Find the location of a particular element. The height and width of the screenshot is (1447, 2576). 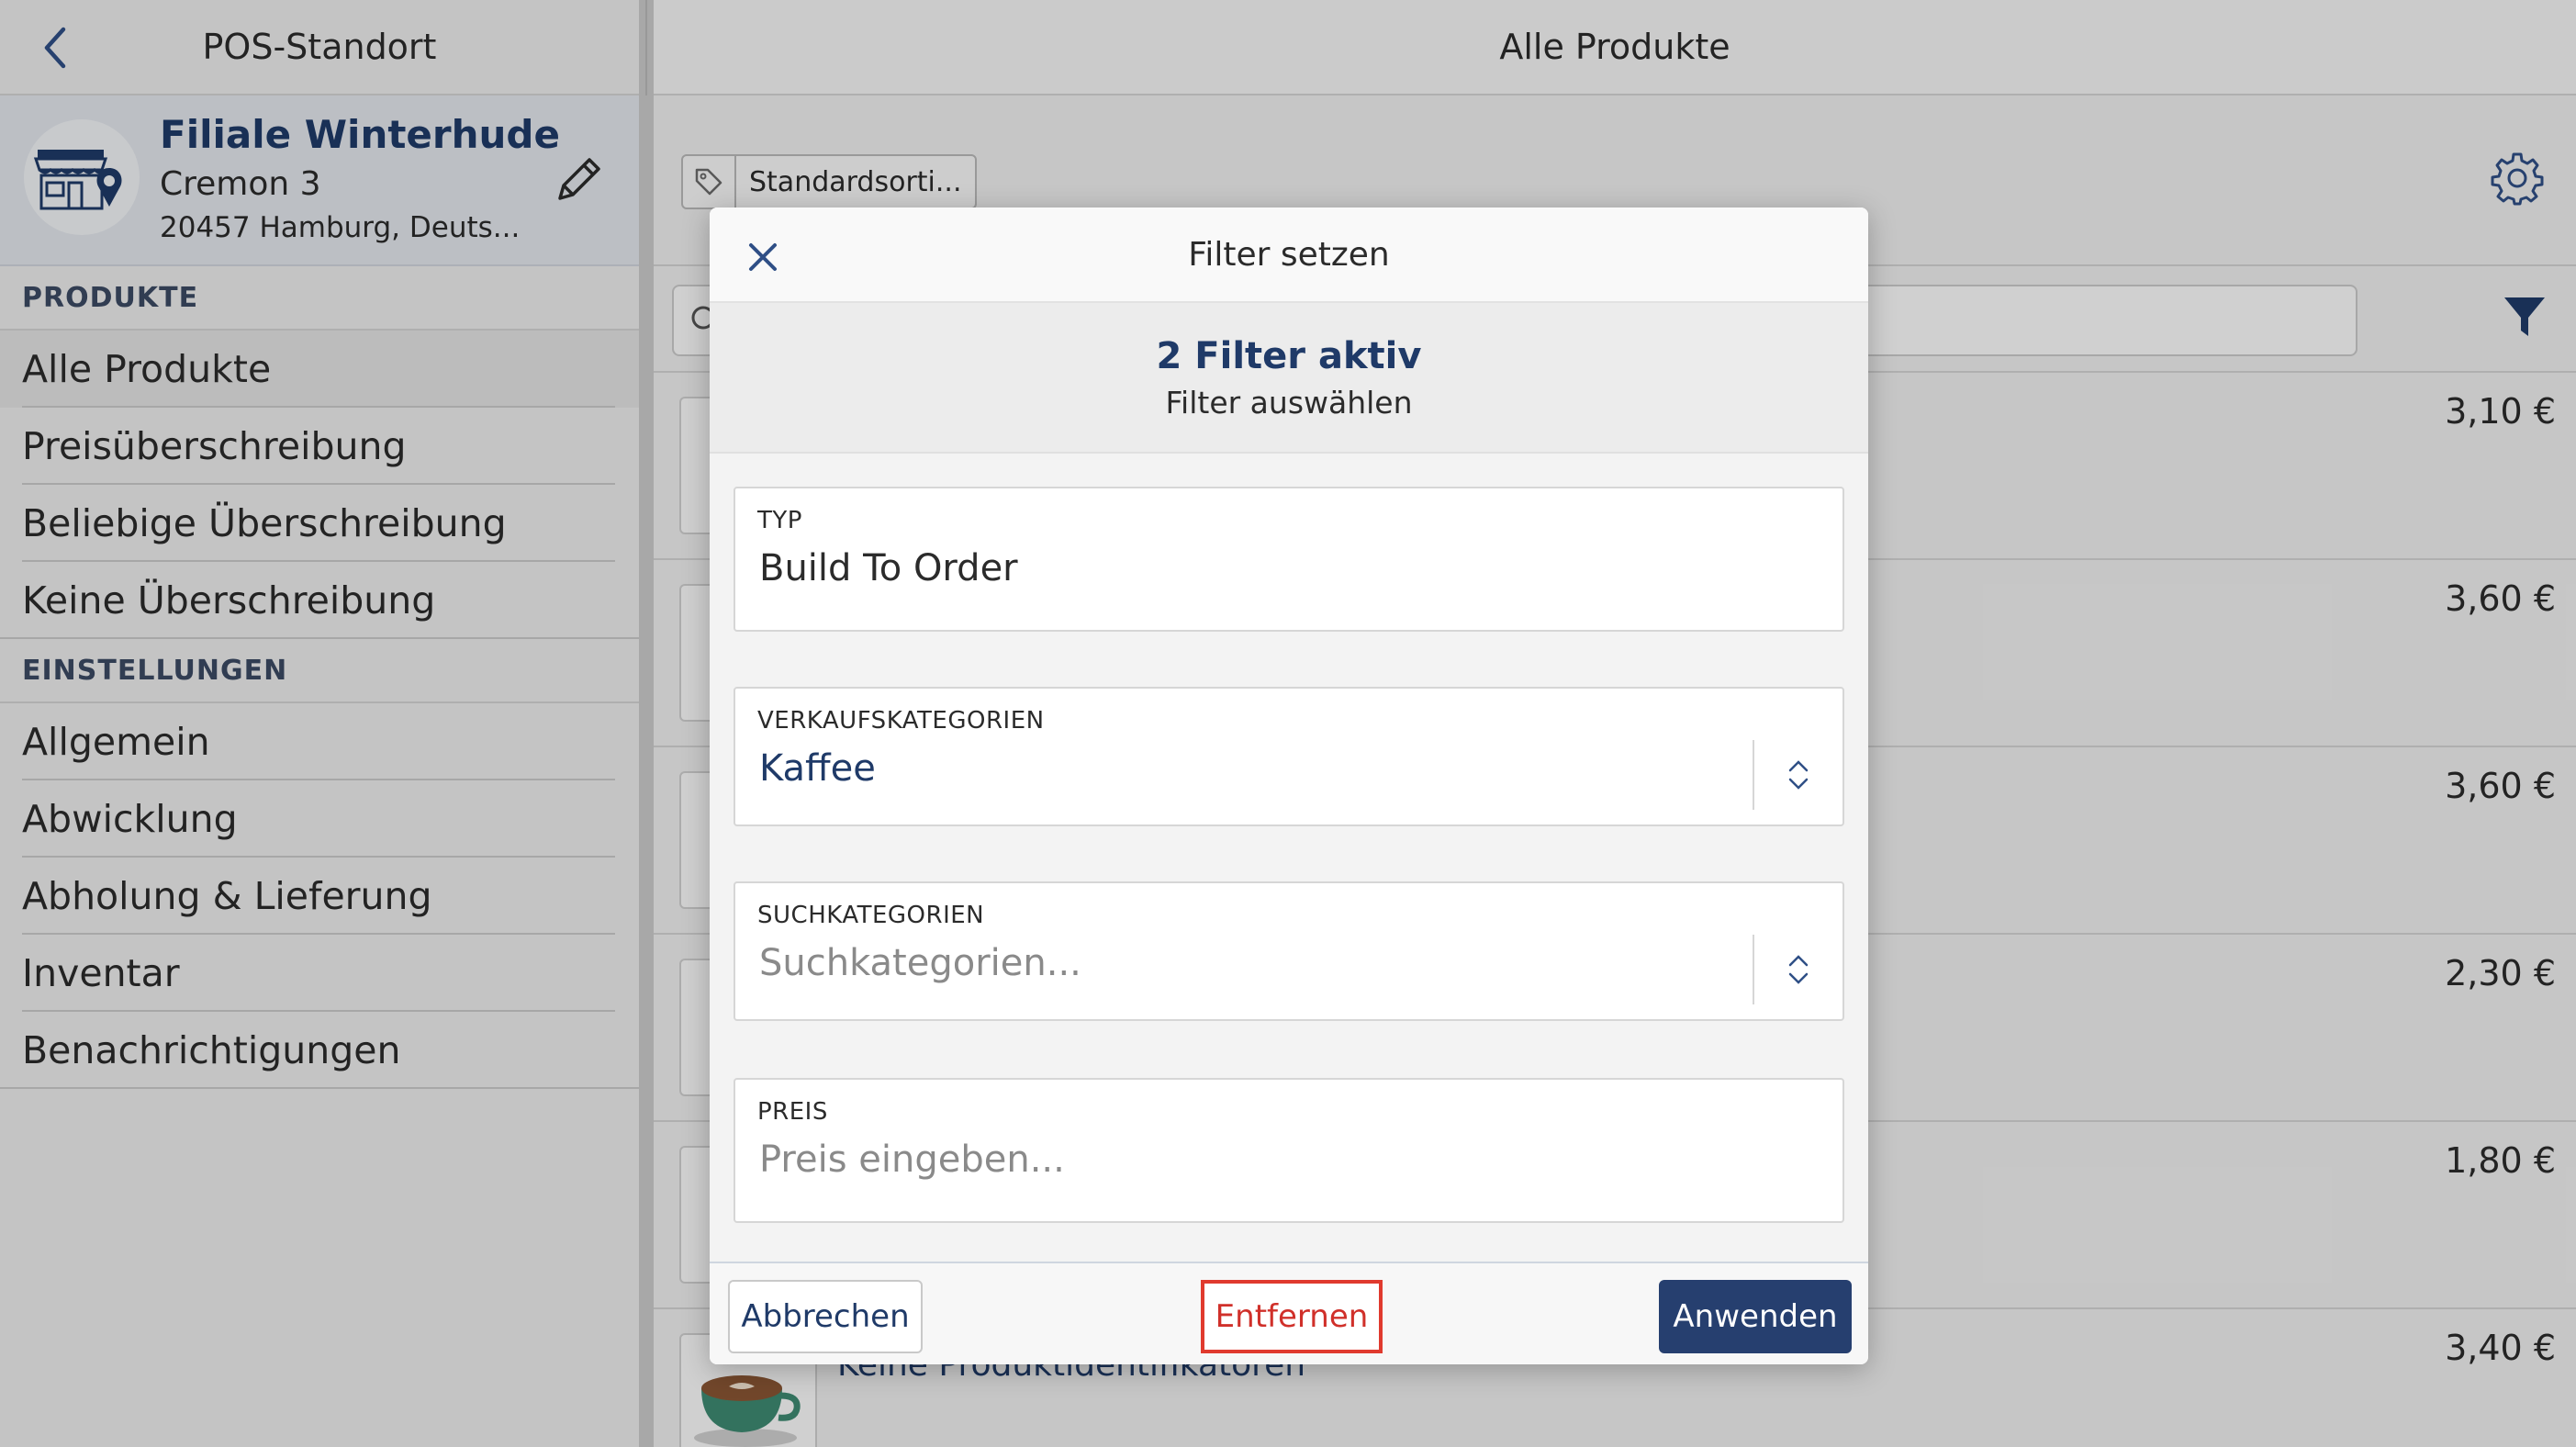

modal-footer: Abbrechen Entfernen Anwenden is located at coordinates (1289, 1313).